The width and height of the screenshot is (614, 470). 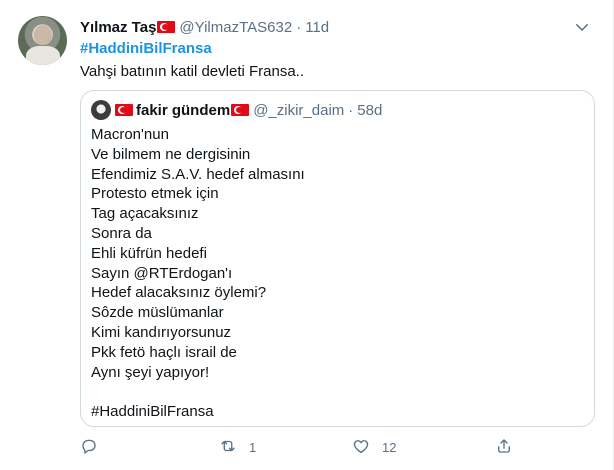 I want to click on quote-header: fakir gündem @_zikir_daim · 58d, so click(x=236, y=110).